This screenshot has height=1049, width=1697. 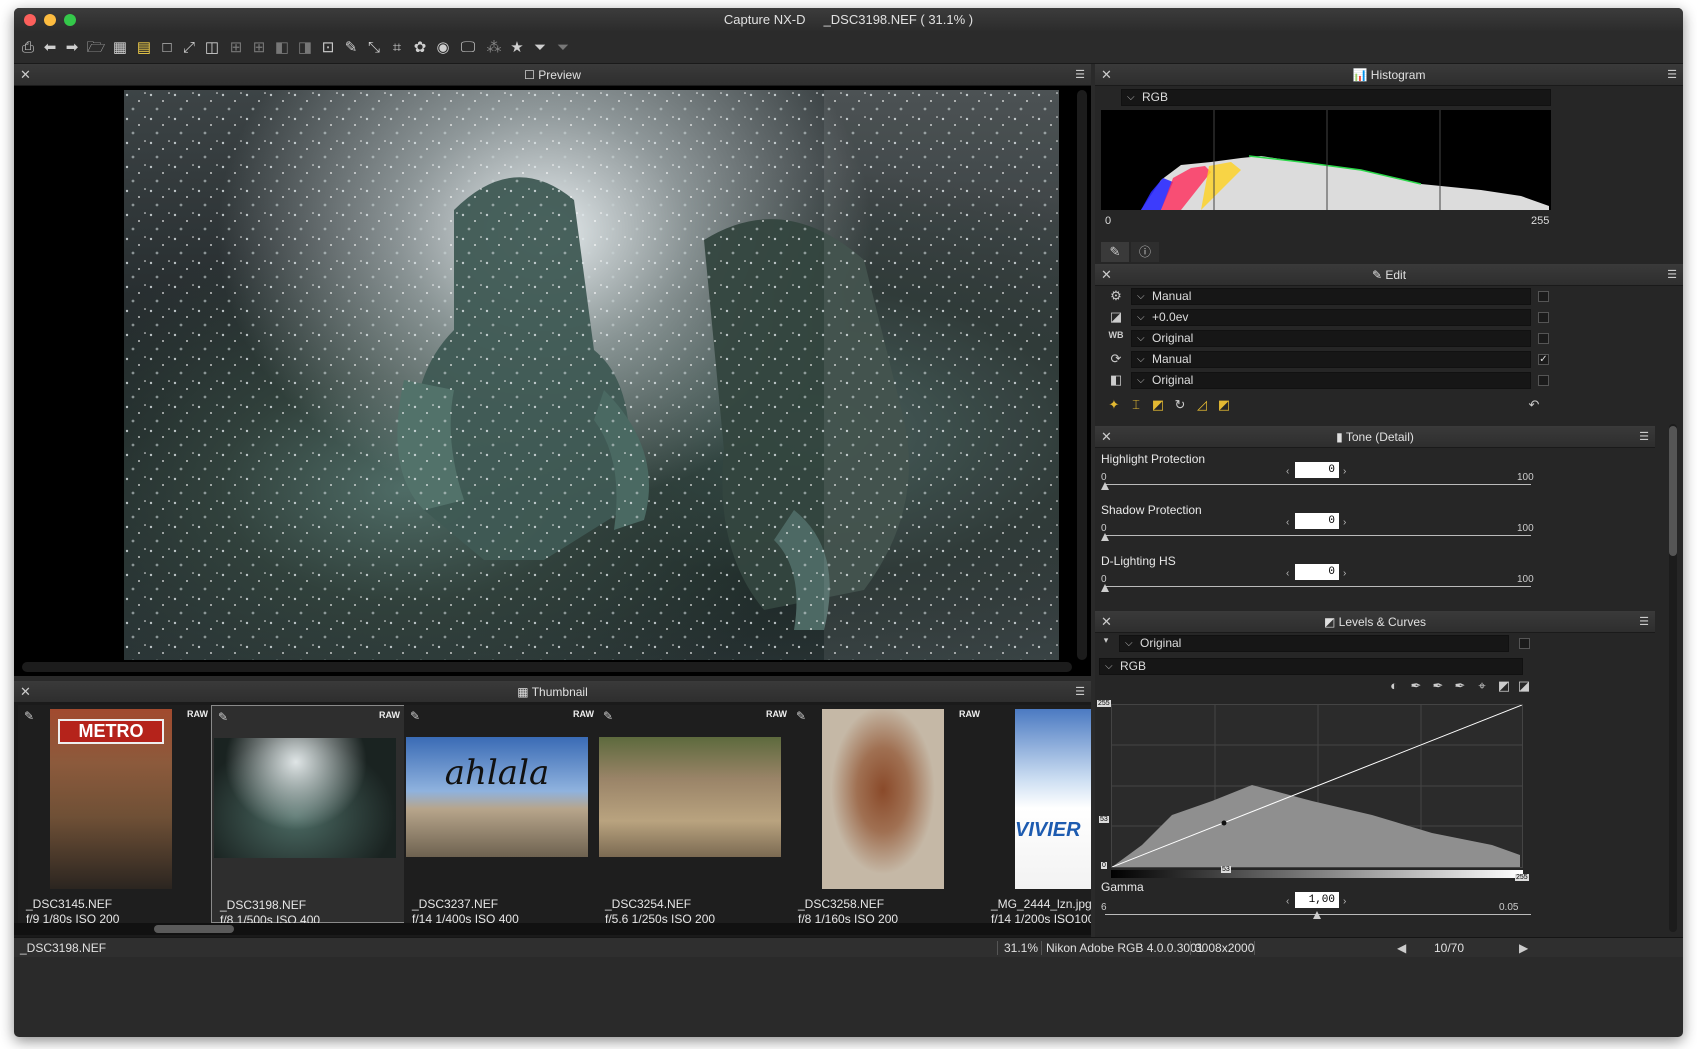 What do you see at coordinates (695, 815) in the screenshot?
I see `thumbnail-item: ✎ RAW _DSC3254.NEF f/5.6 1/250s ISO 200` at bounding box center [695, 815].